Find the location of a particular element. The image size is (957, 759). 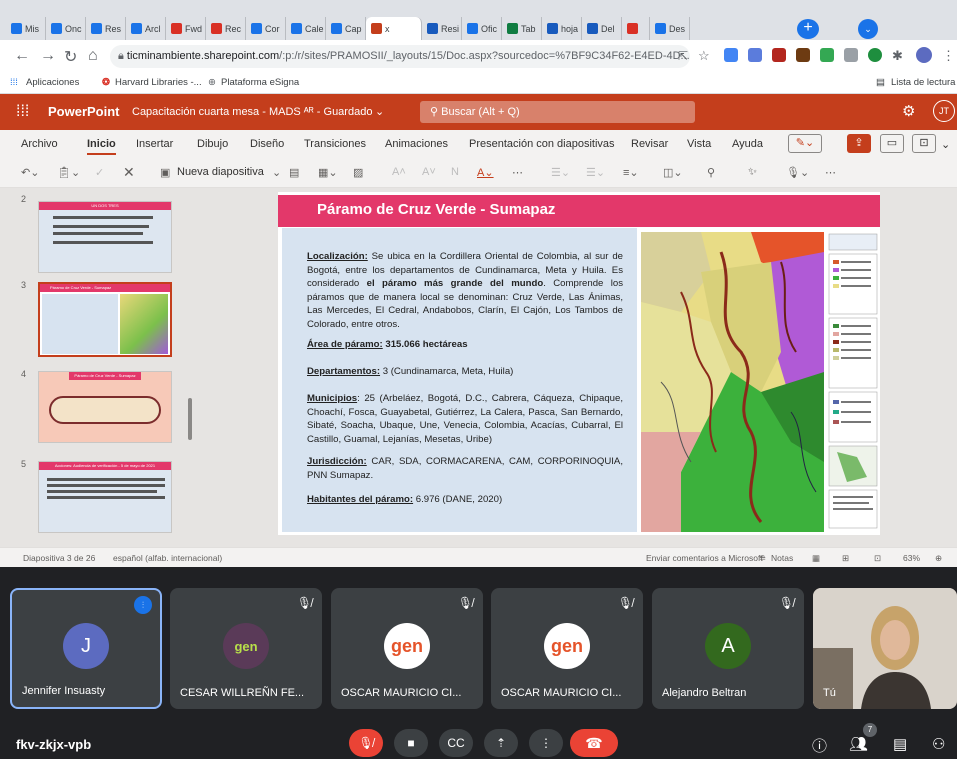

browser-tab: Cap is located at coordinates (346, 28).